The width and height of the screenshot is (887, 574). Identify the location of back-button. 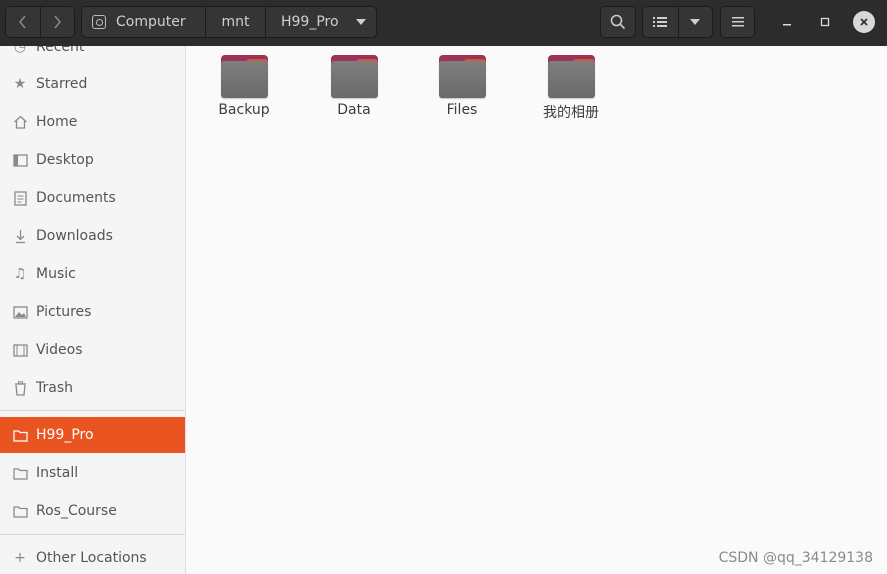
(23, 22).